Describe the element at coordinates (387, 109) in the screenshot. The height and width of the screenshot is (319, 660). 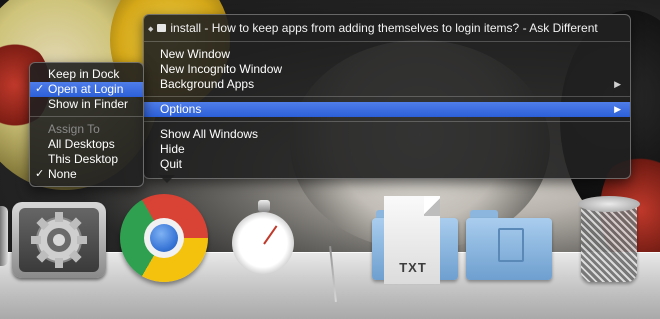
I see `menu-item-options: Options ▶` at that location.